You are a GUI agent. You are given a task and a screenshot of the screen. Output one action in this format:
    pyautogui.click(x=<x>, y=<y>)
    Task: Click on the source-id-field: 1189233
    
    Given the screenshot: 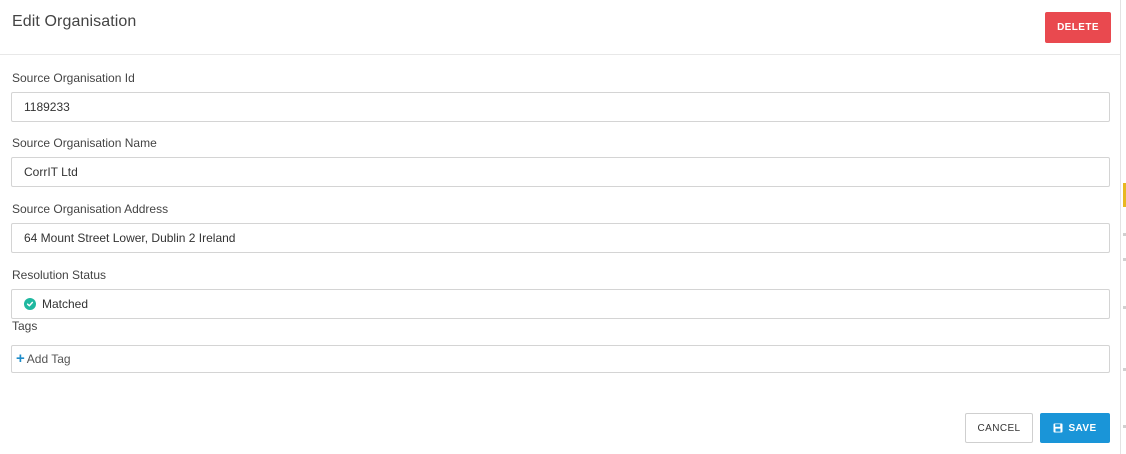 What is the action you would take?
    pyautogui.click(x=560, y=107)
    